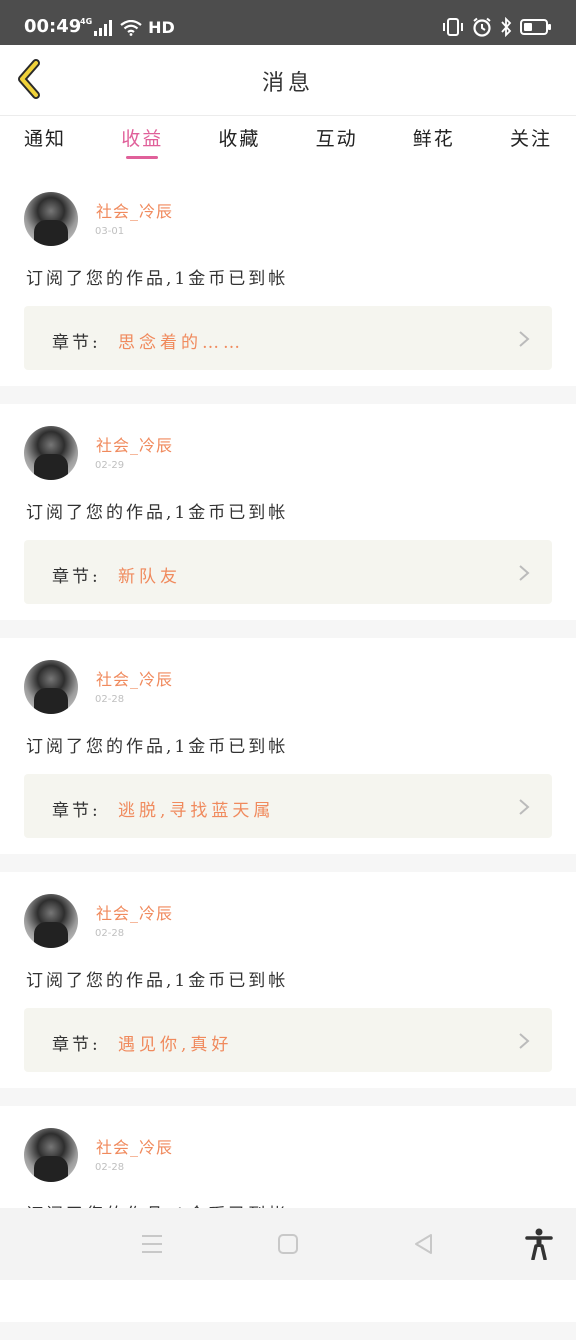  I want to click on battery-icon, so click(535, 27).